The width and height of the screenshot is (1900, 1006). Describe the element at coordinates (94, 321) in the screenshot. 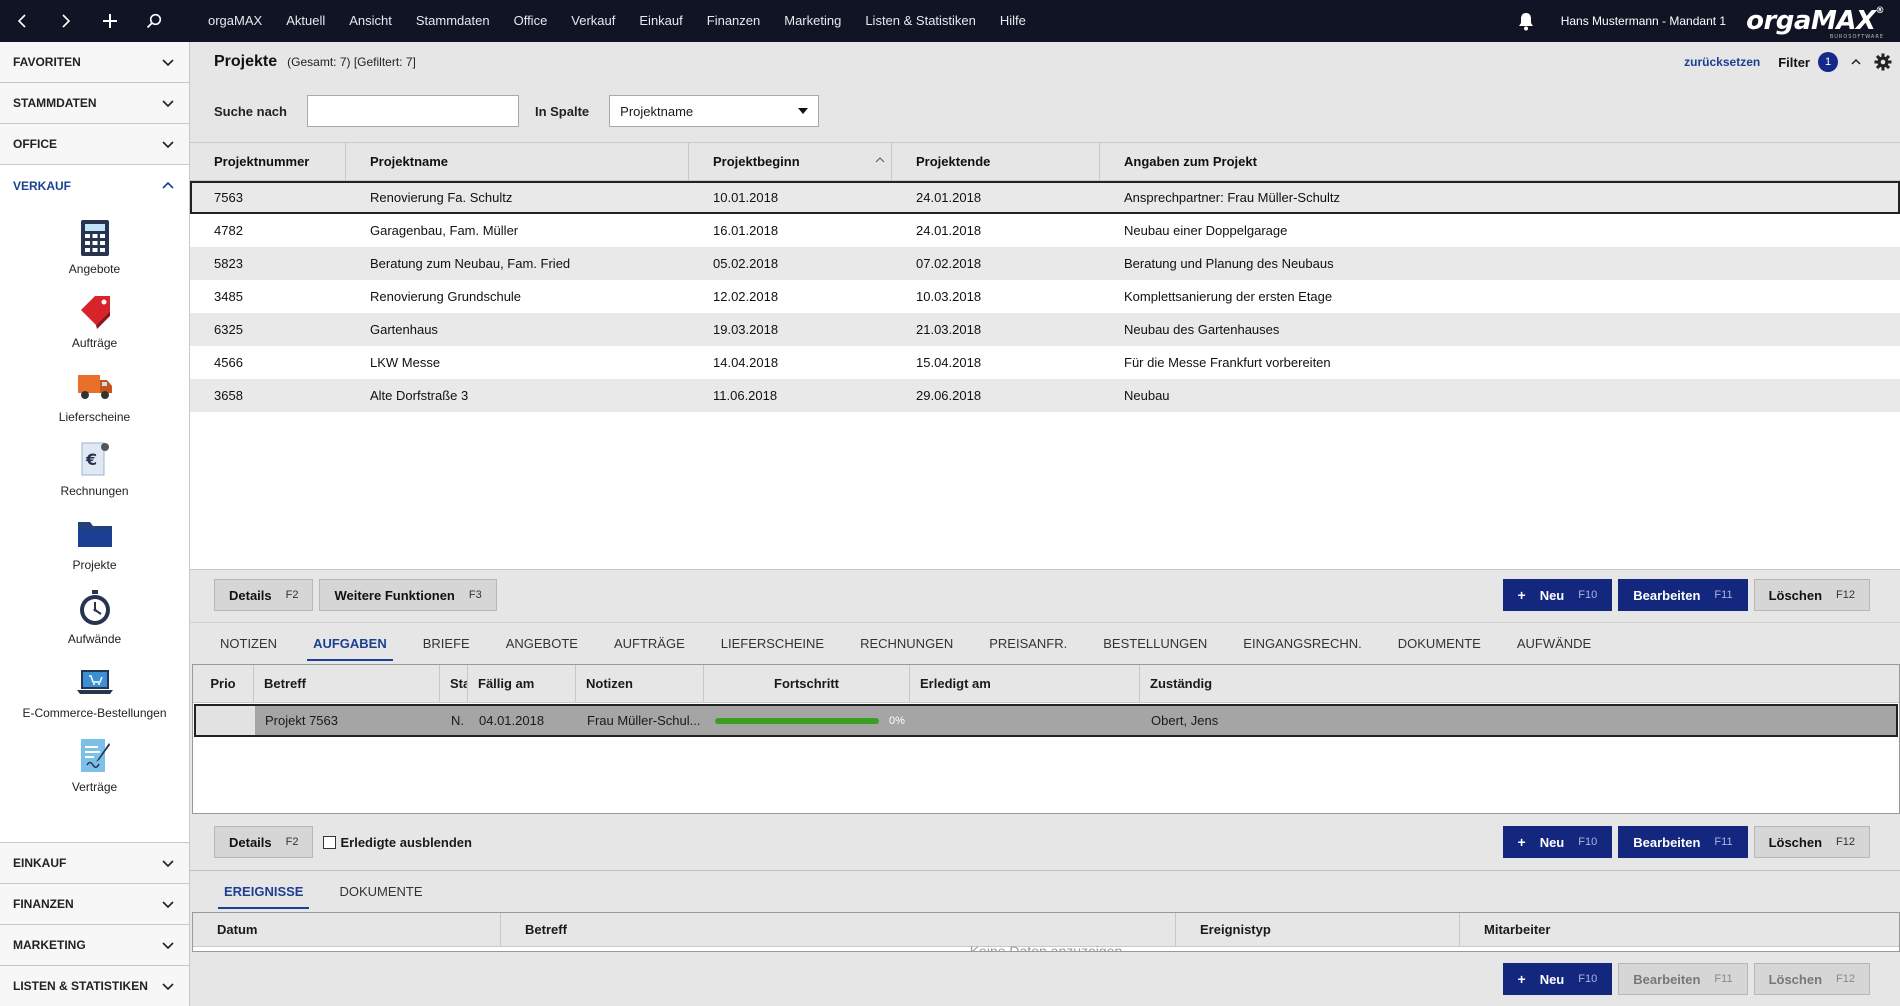

I see `sidebar-item-auftraege: Aufträge` at that location.